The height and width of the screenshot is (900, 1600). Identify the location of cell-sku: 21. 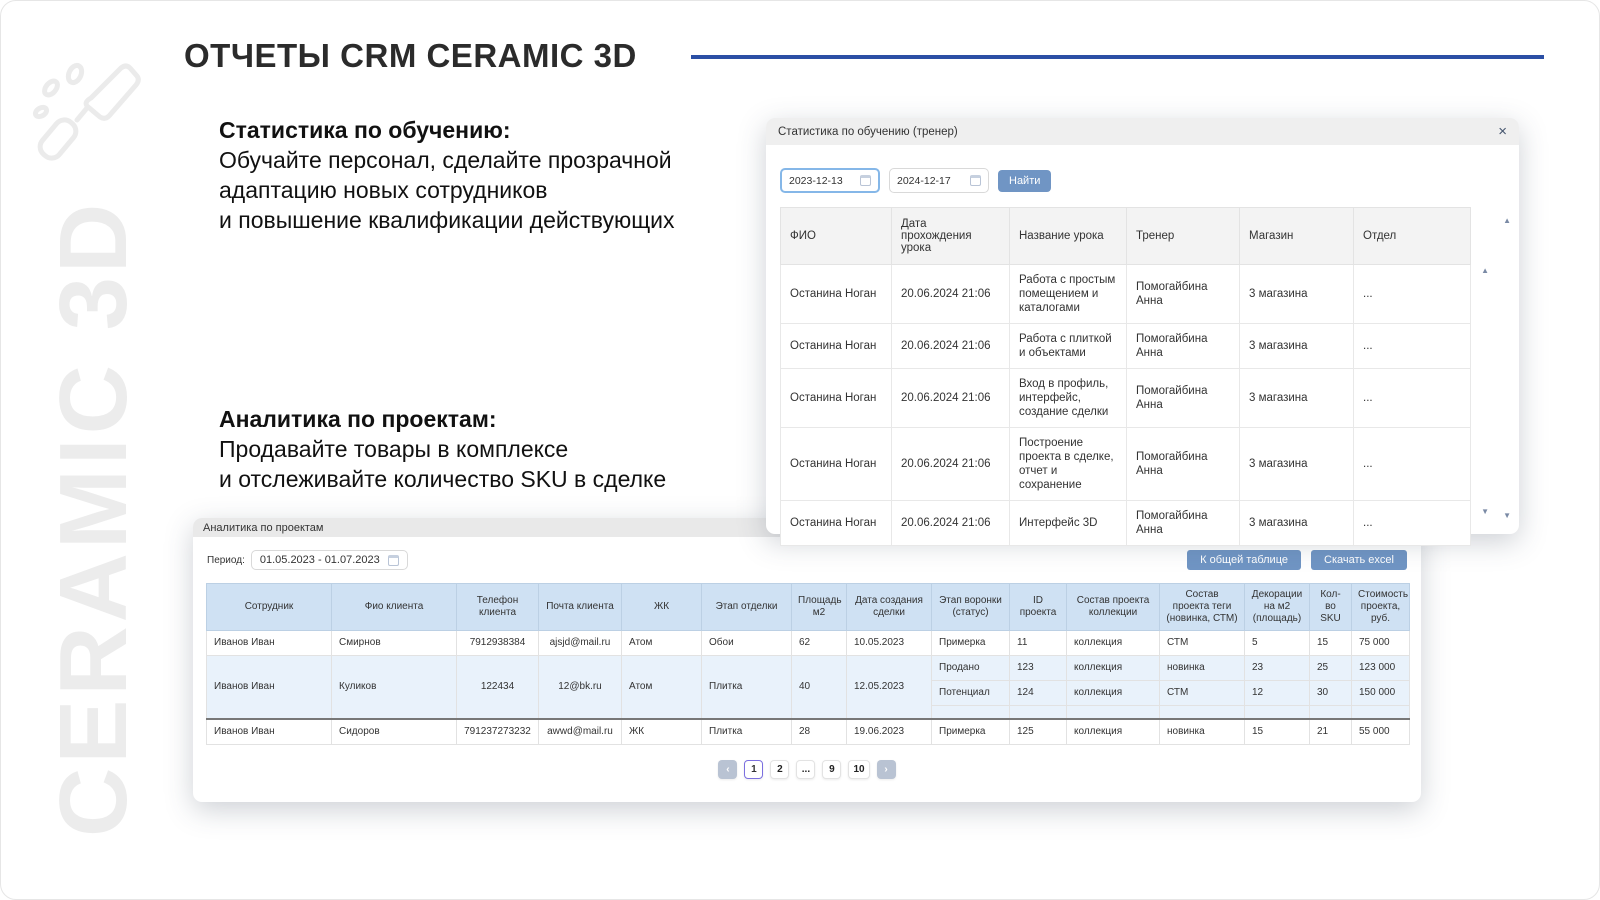
(1330, 731).